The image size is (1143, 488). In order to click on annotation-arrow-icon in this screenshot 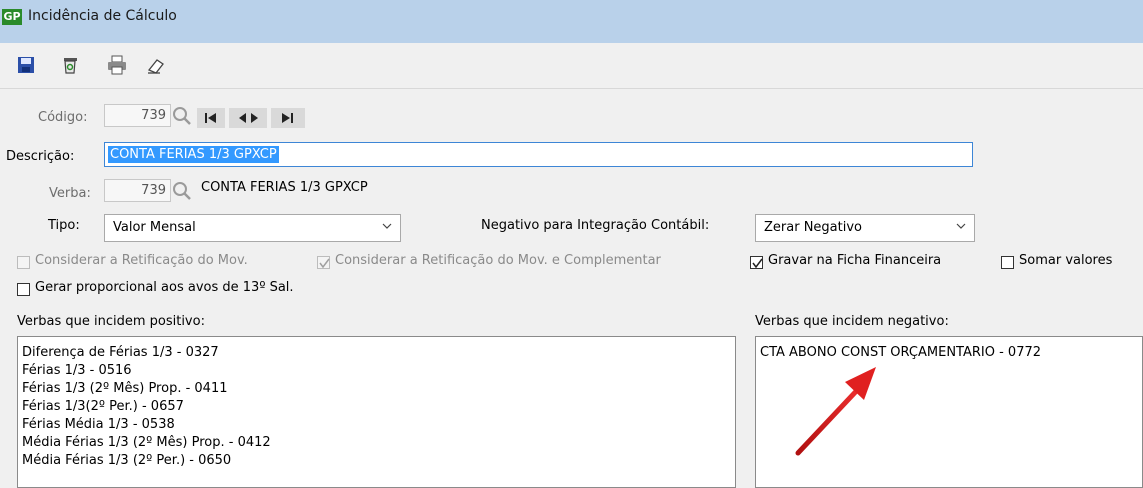, I will do `click(835, 411)`.